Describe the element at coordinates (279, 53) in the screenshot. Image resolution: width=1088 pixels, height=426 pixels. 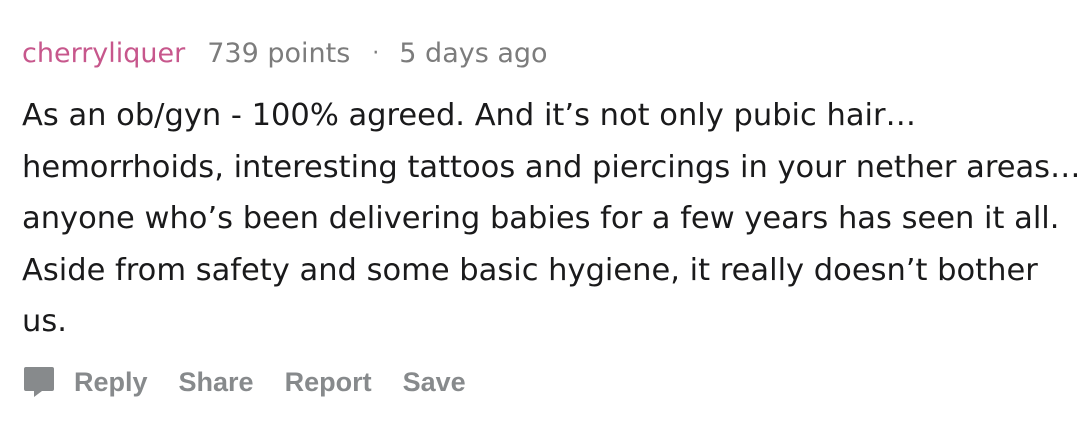
I see `comment-score: 739 points` at that location.